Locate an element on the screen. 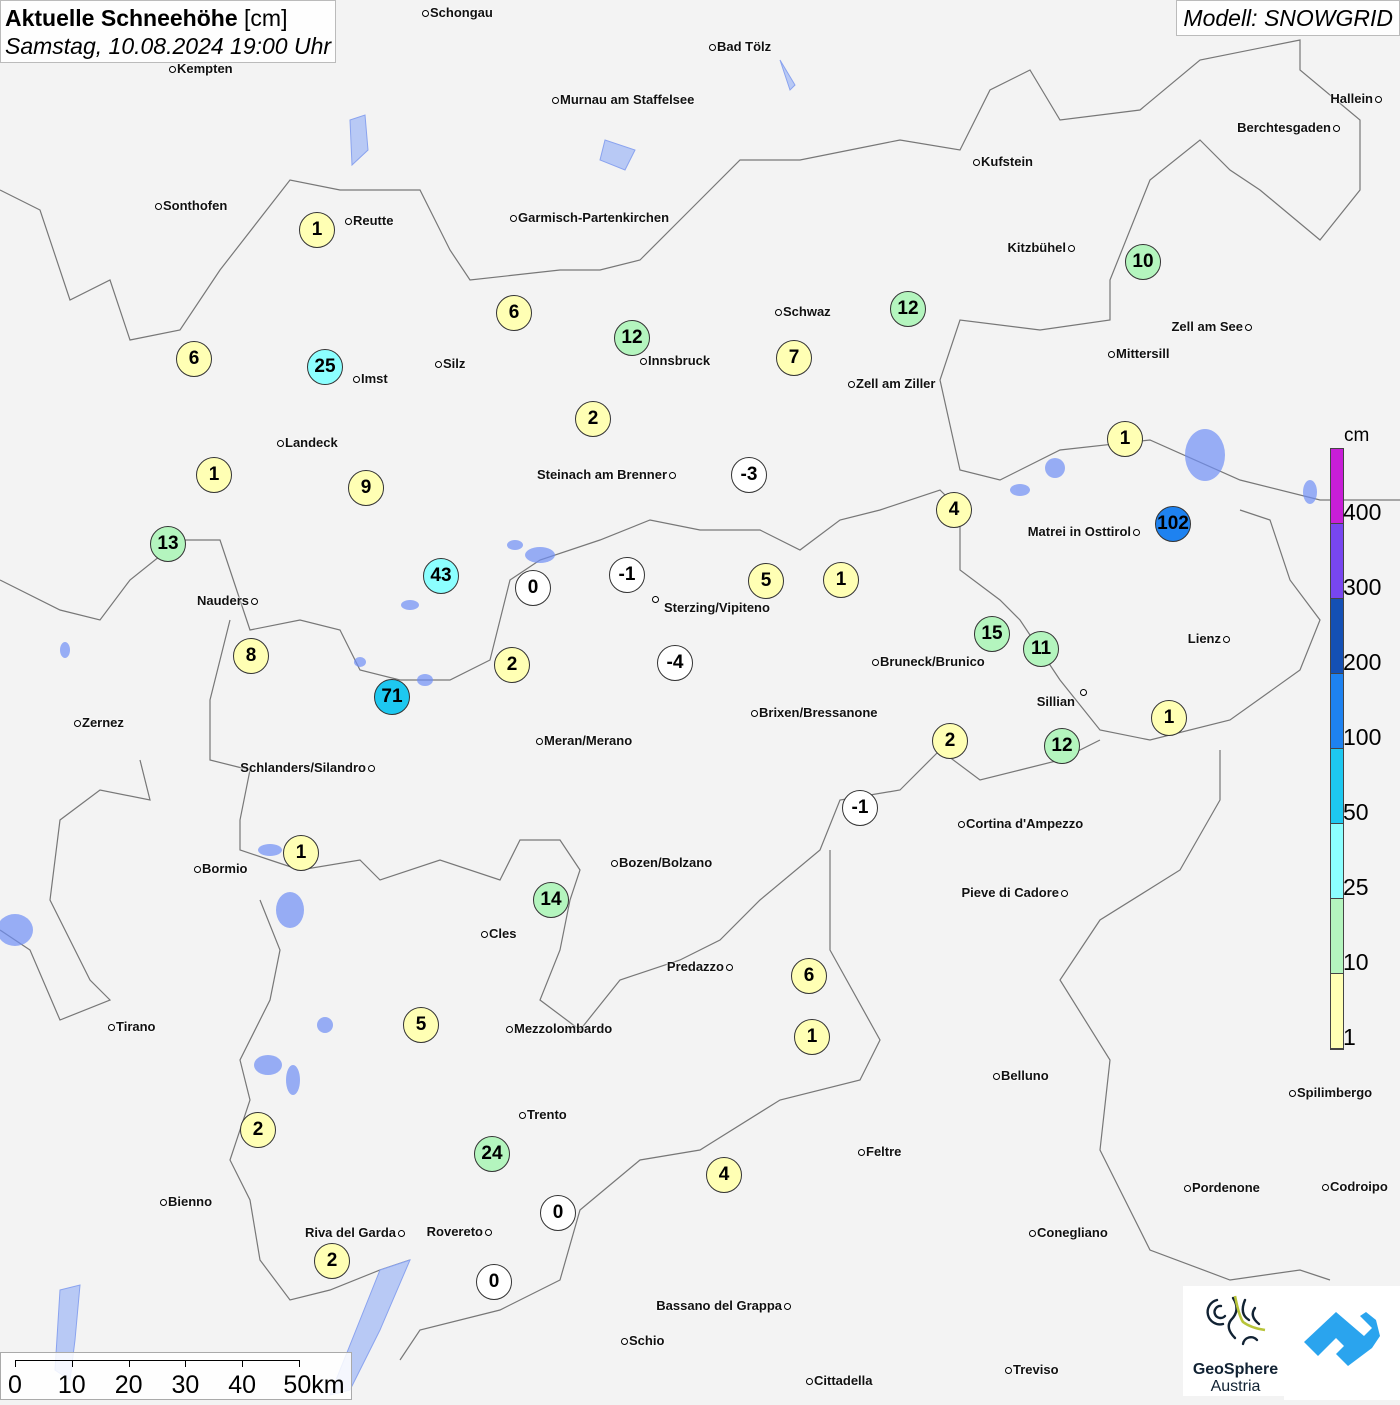 Image resolution: width=1400 pixels, height=1405 pixels. snow-depth-marker: 6 is located at coordinates (194, 359).